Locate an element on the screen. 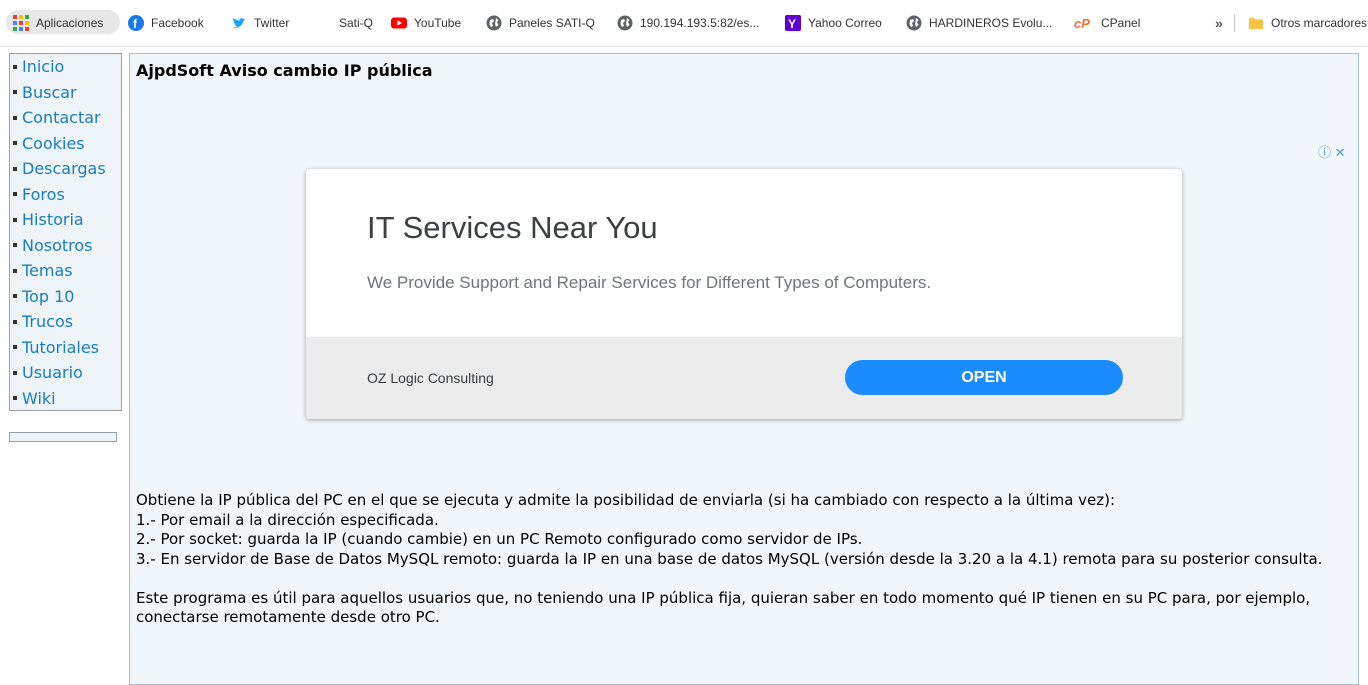  nav-link: Foros is located at coordinates (43, 194).